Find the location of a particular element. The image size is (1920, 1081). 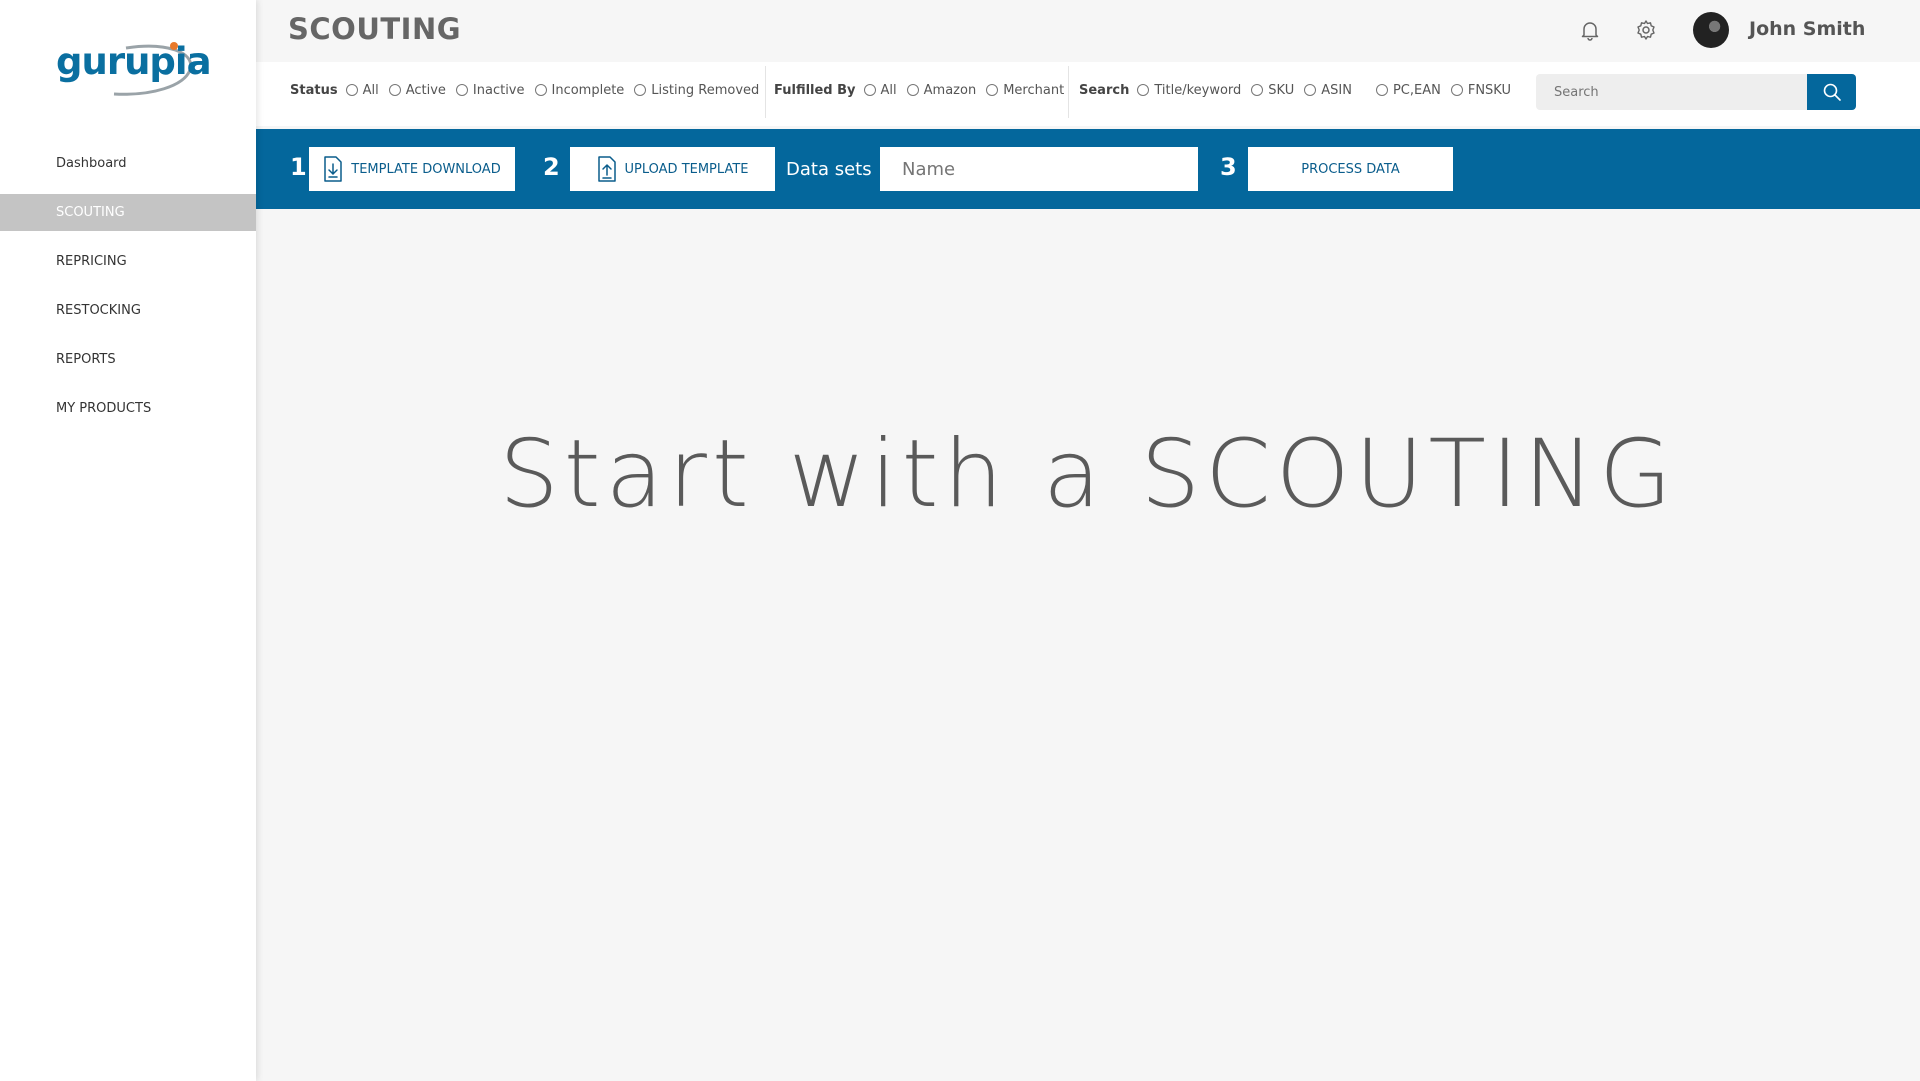

fulfilled-amazon-radio: Amazon is located at coordinates (941, 90).